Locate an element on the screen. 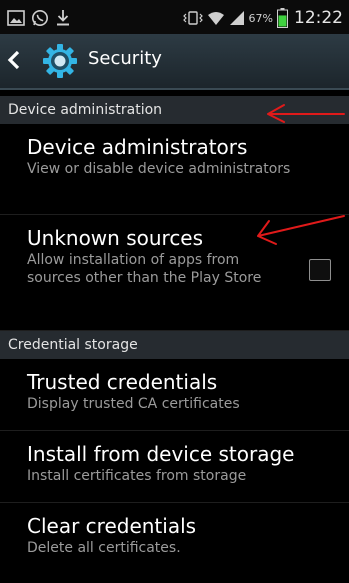 The width and height of the screenshot is (349, 583). battery-icon is located at coordinates (282, 18).